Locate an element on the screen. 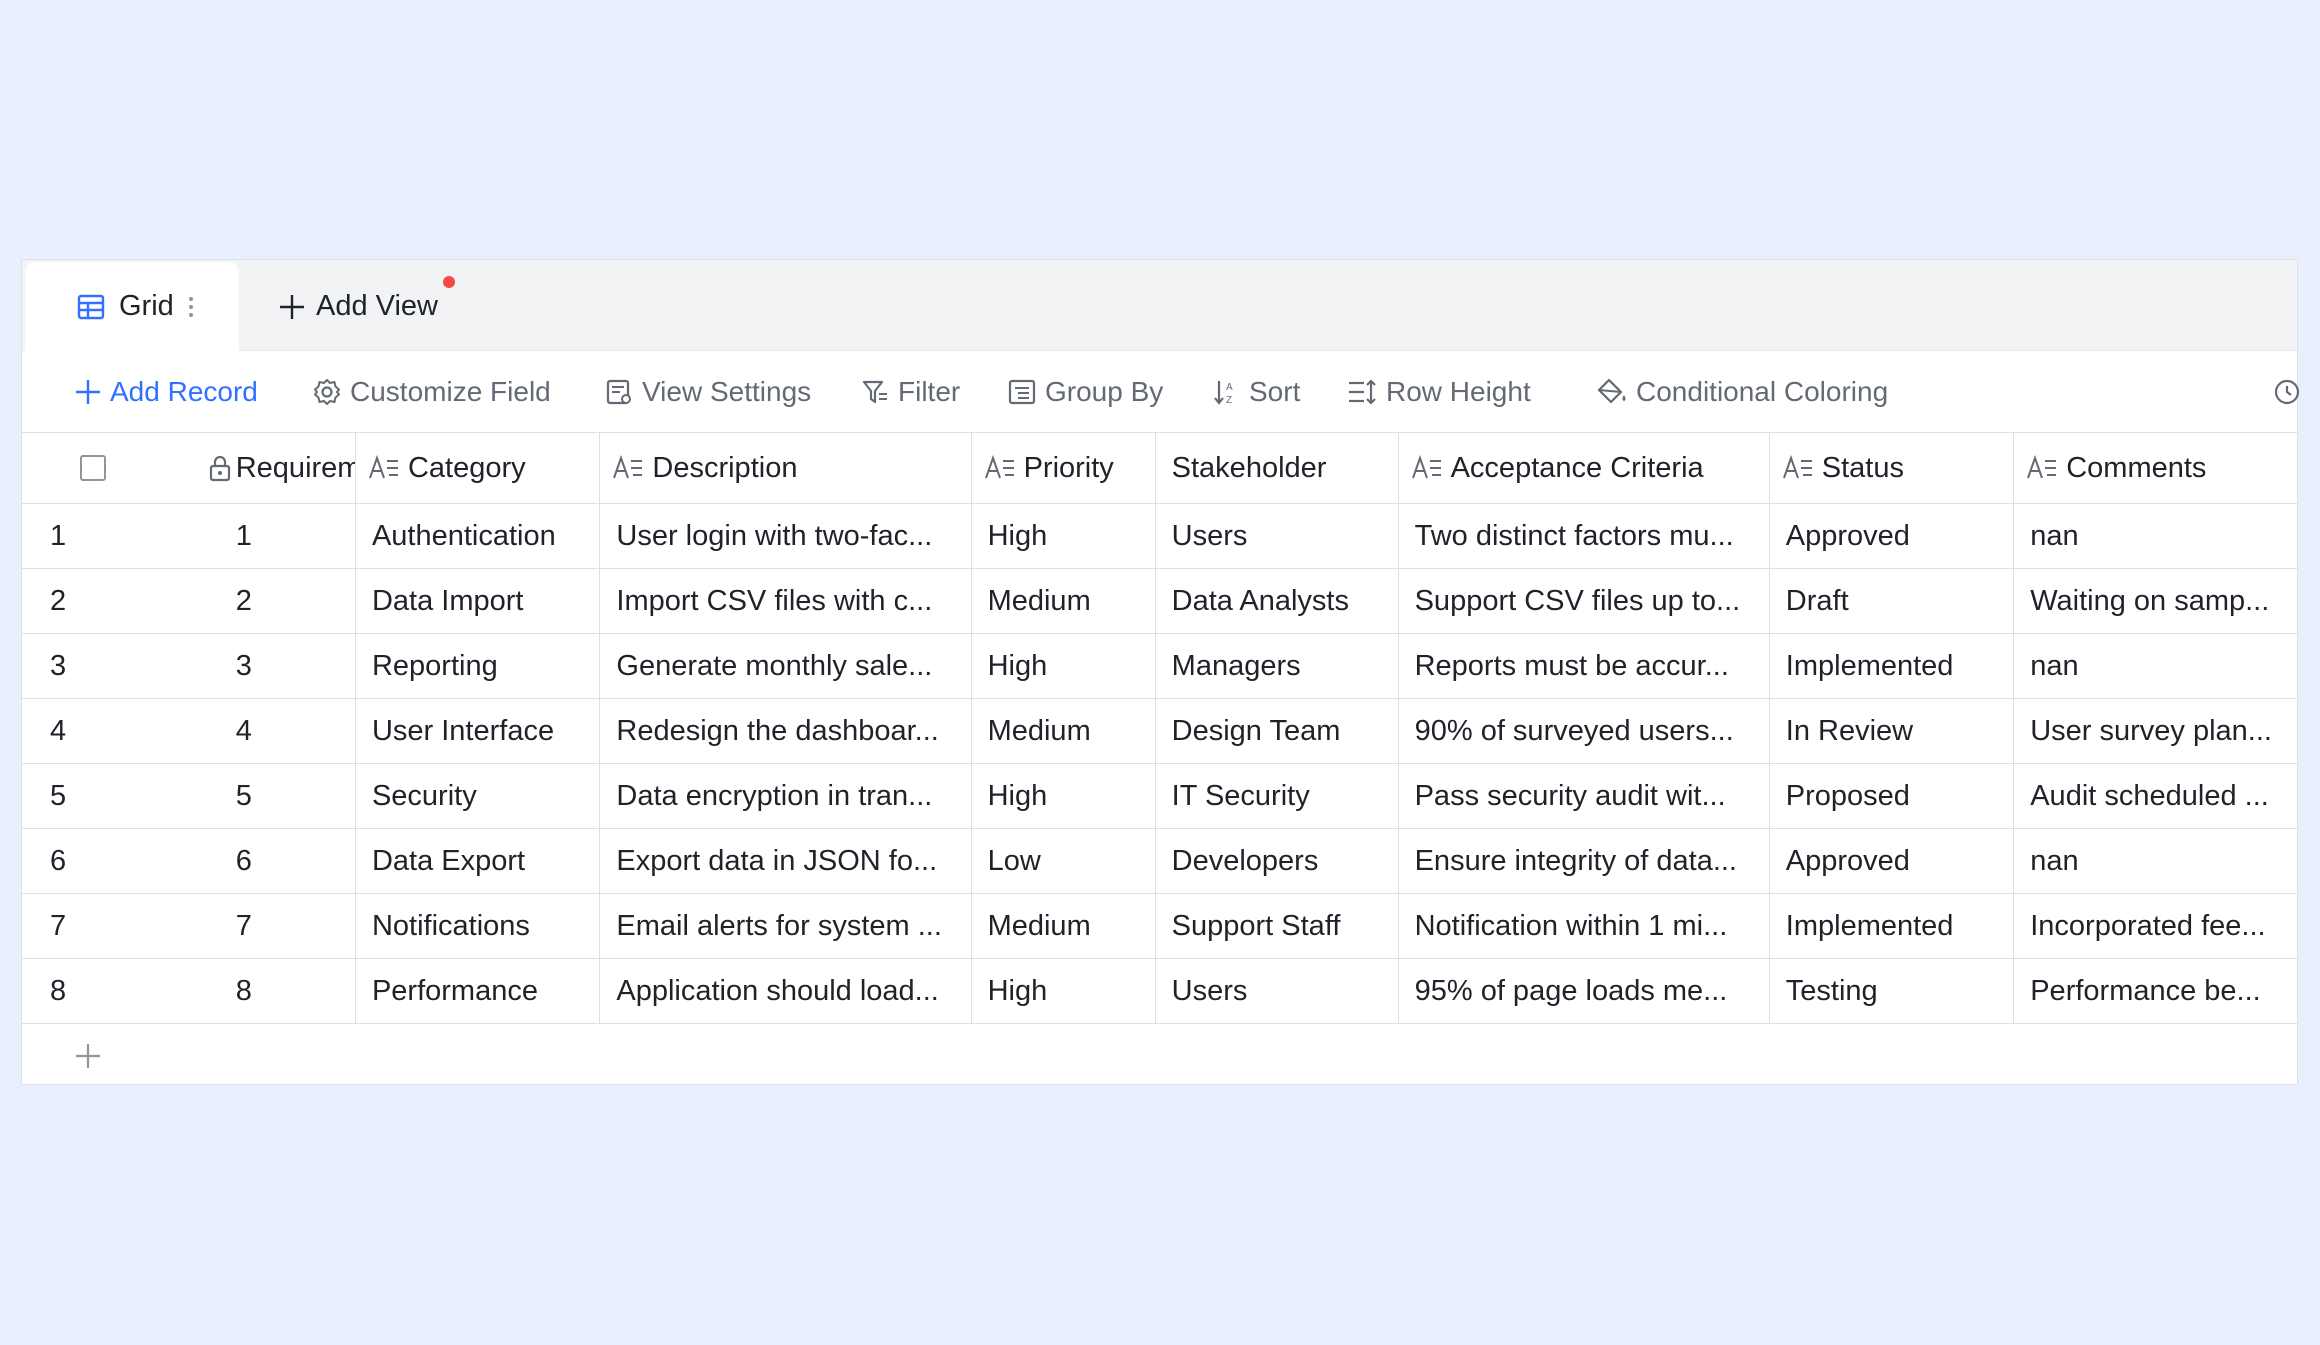 The width and height of the screenshot is (2320, 1345). cell-requirement: 7 is located at coordinates (293, 926).